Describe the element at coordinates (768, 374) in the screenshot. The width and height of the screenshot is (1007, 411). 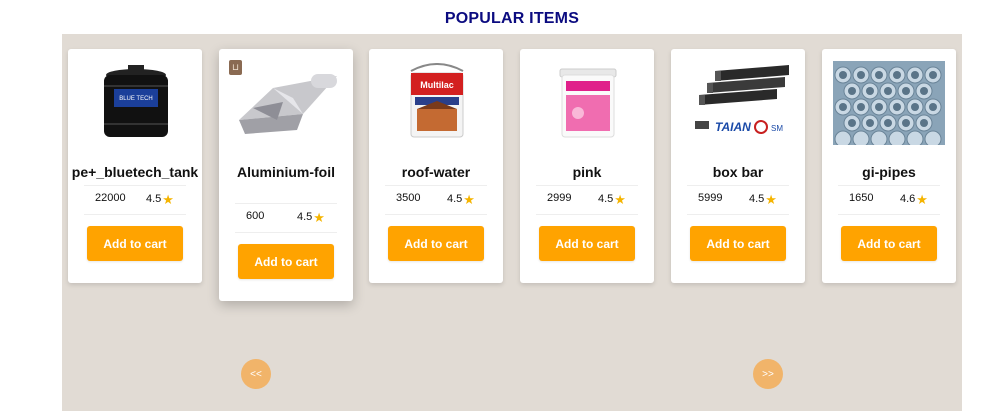
I see `carousel-next-button: >>` at that location.